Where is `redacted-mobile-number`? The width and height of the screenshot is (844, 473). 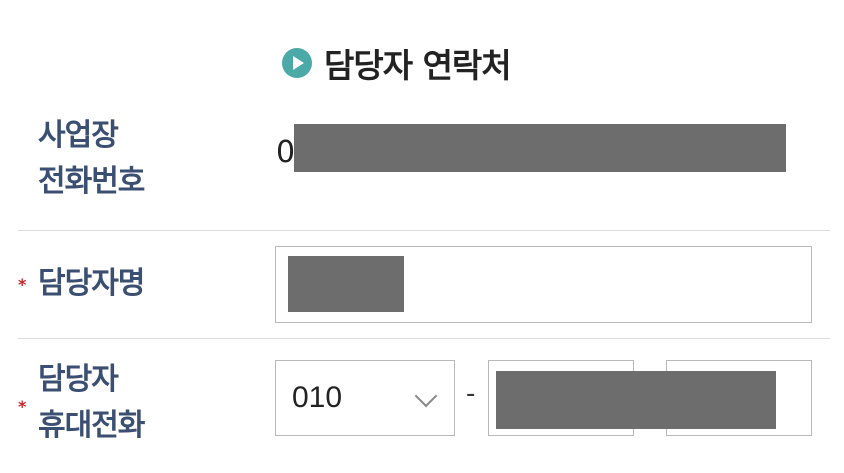
redacted-mobile-number is located at coordinates (636, 400).